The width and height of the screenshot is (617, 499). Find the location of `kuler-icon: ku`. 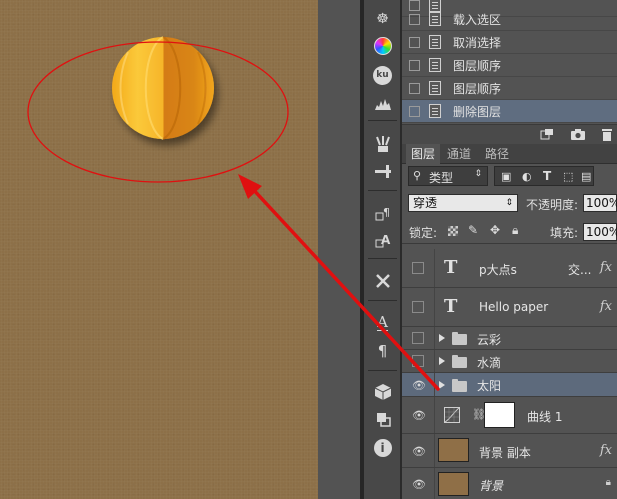

kuler-icon: ku is located at coordinates (382, 75).